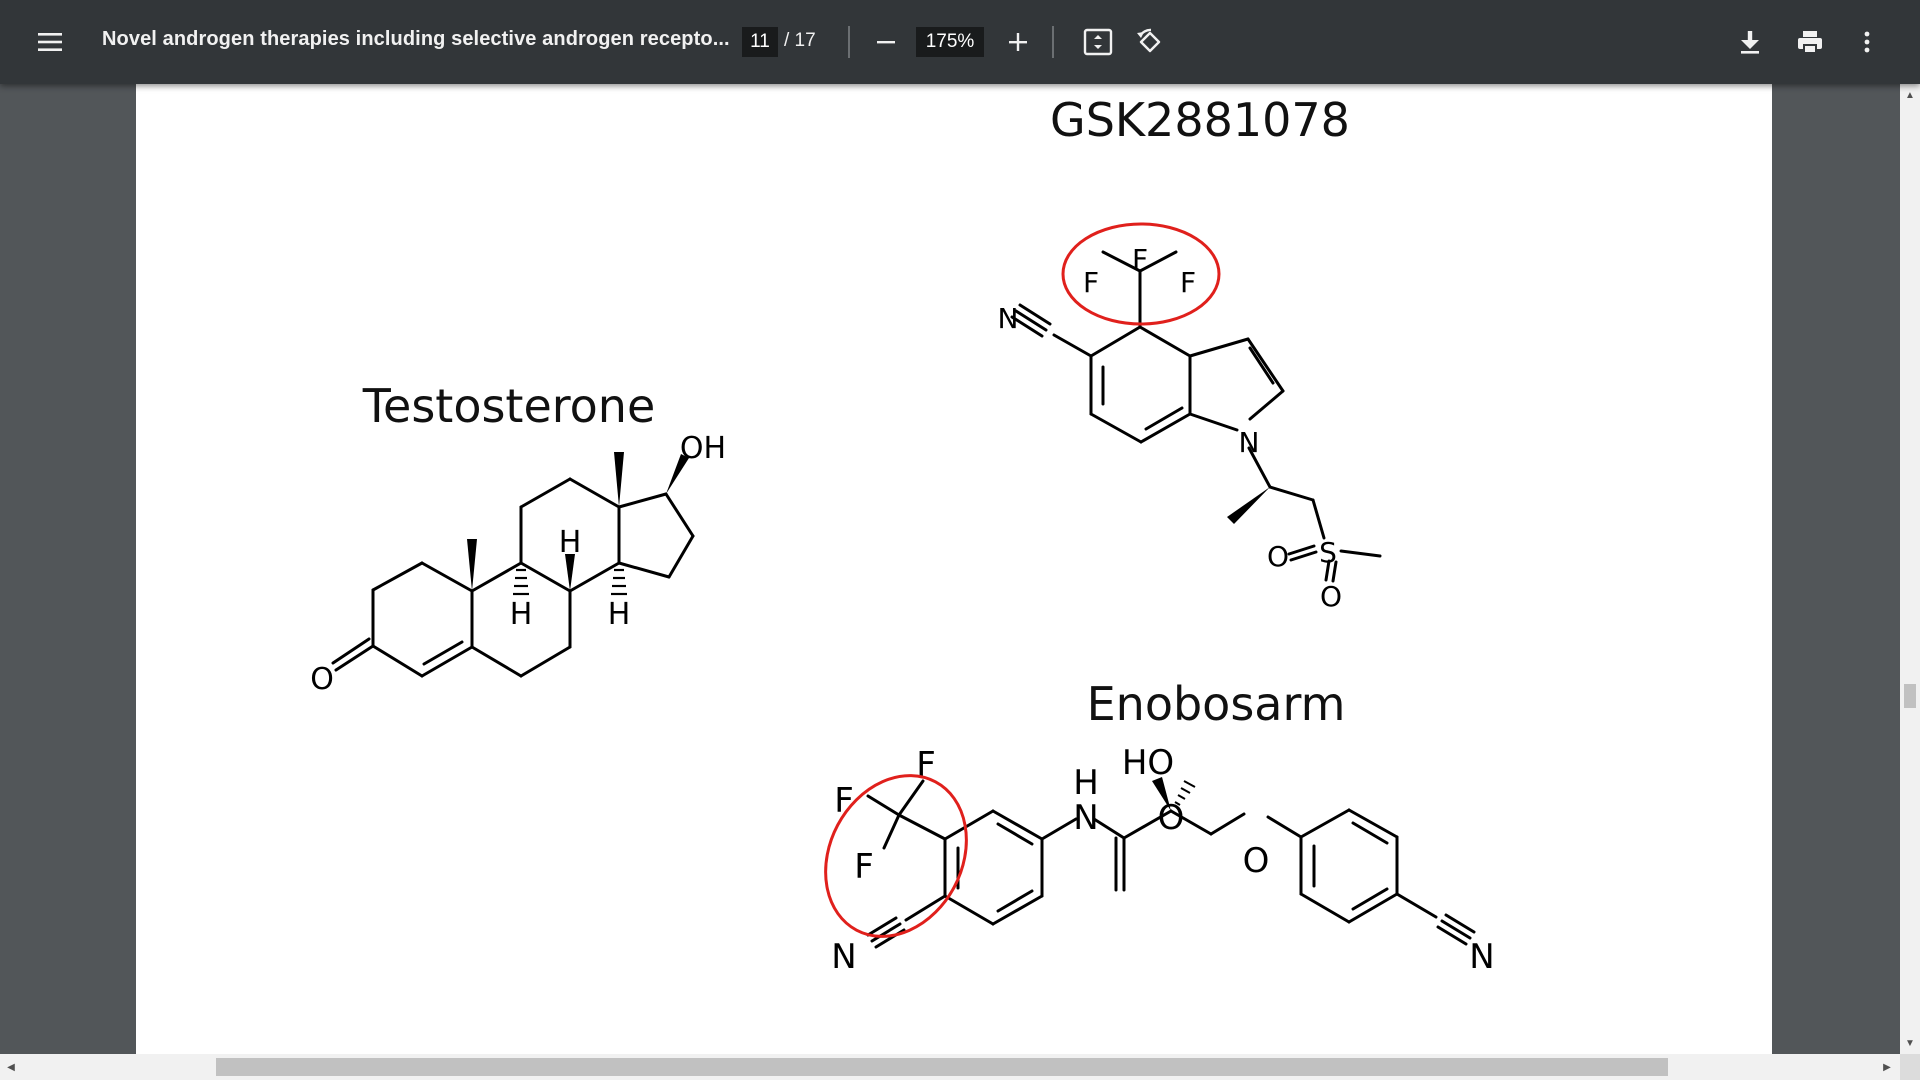 This screenshot has height=1080, width=1920. I want to click on zoom-out-button, so click(886, 42).